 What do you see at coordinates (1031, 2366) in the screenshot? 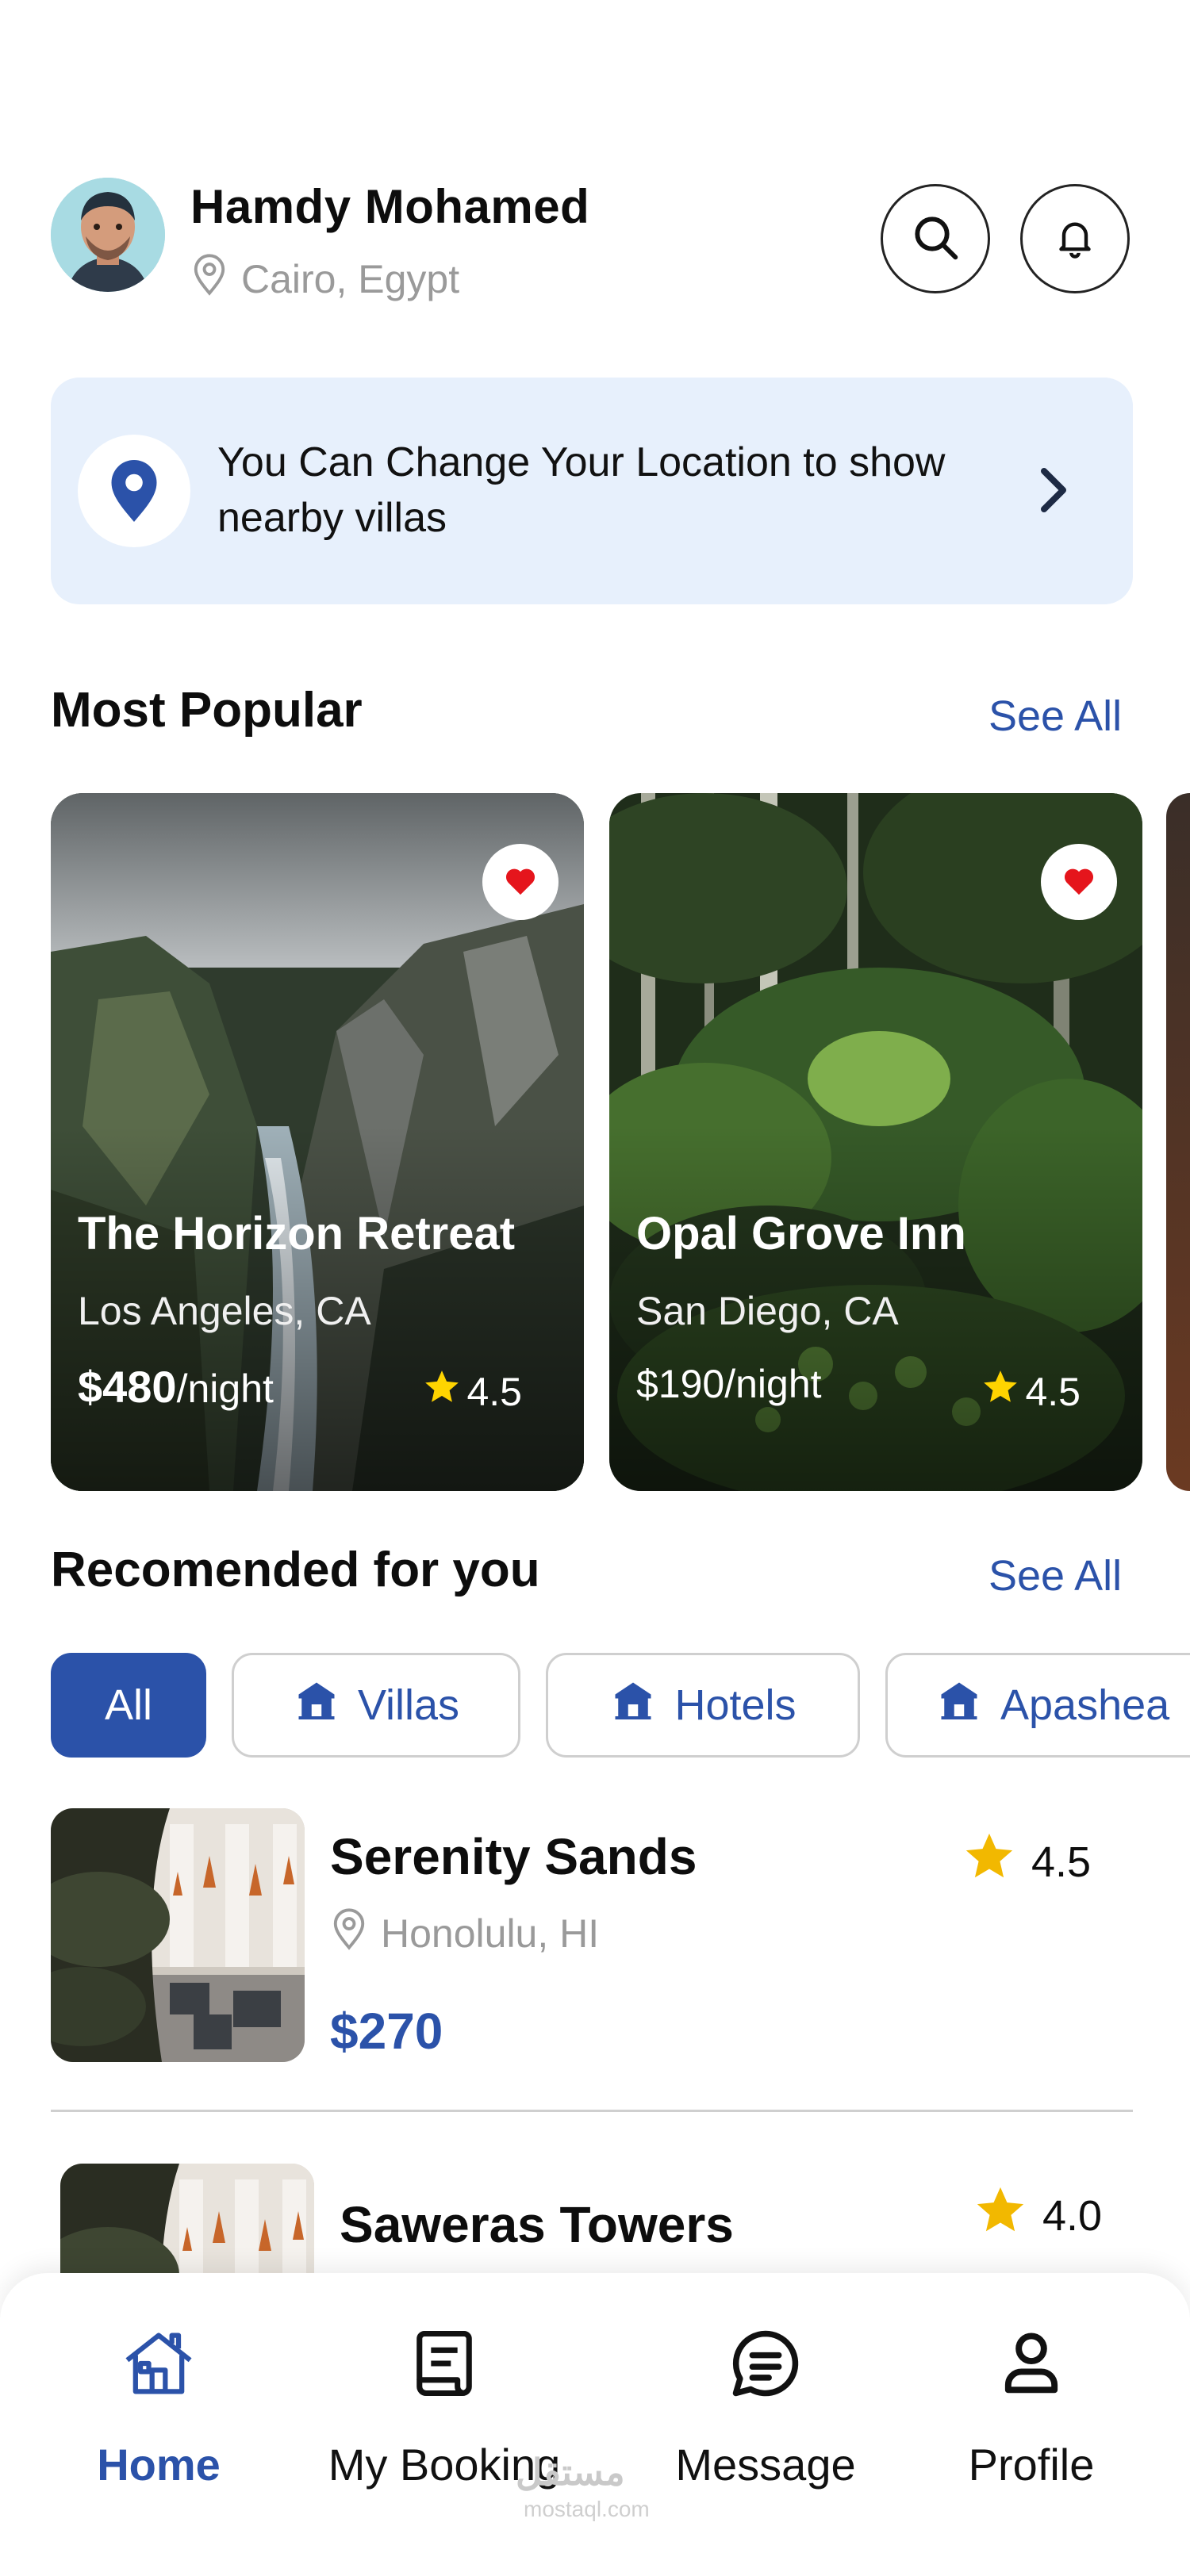
I see `user-icon` at bounding box center [1031, 2366].